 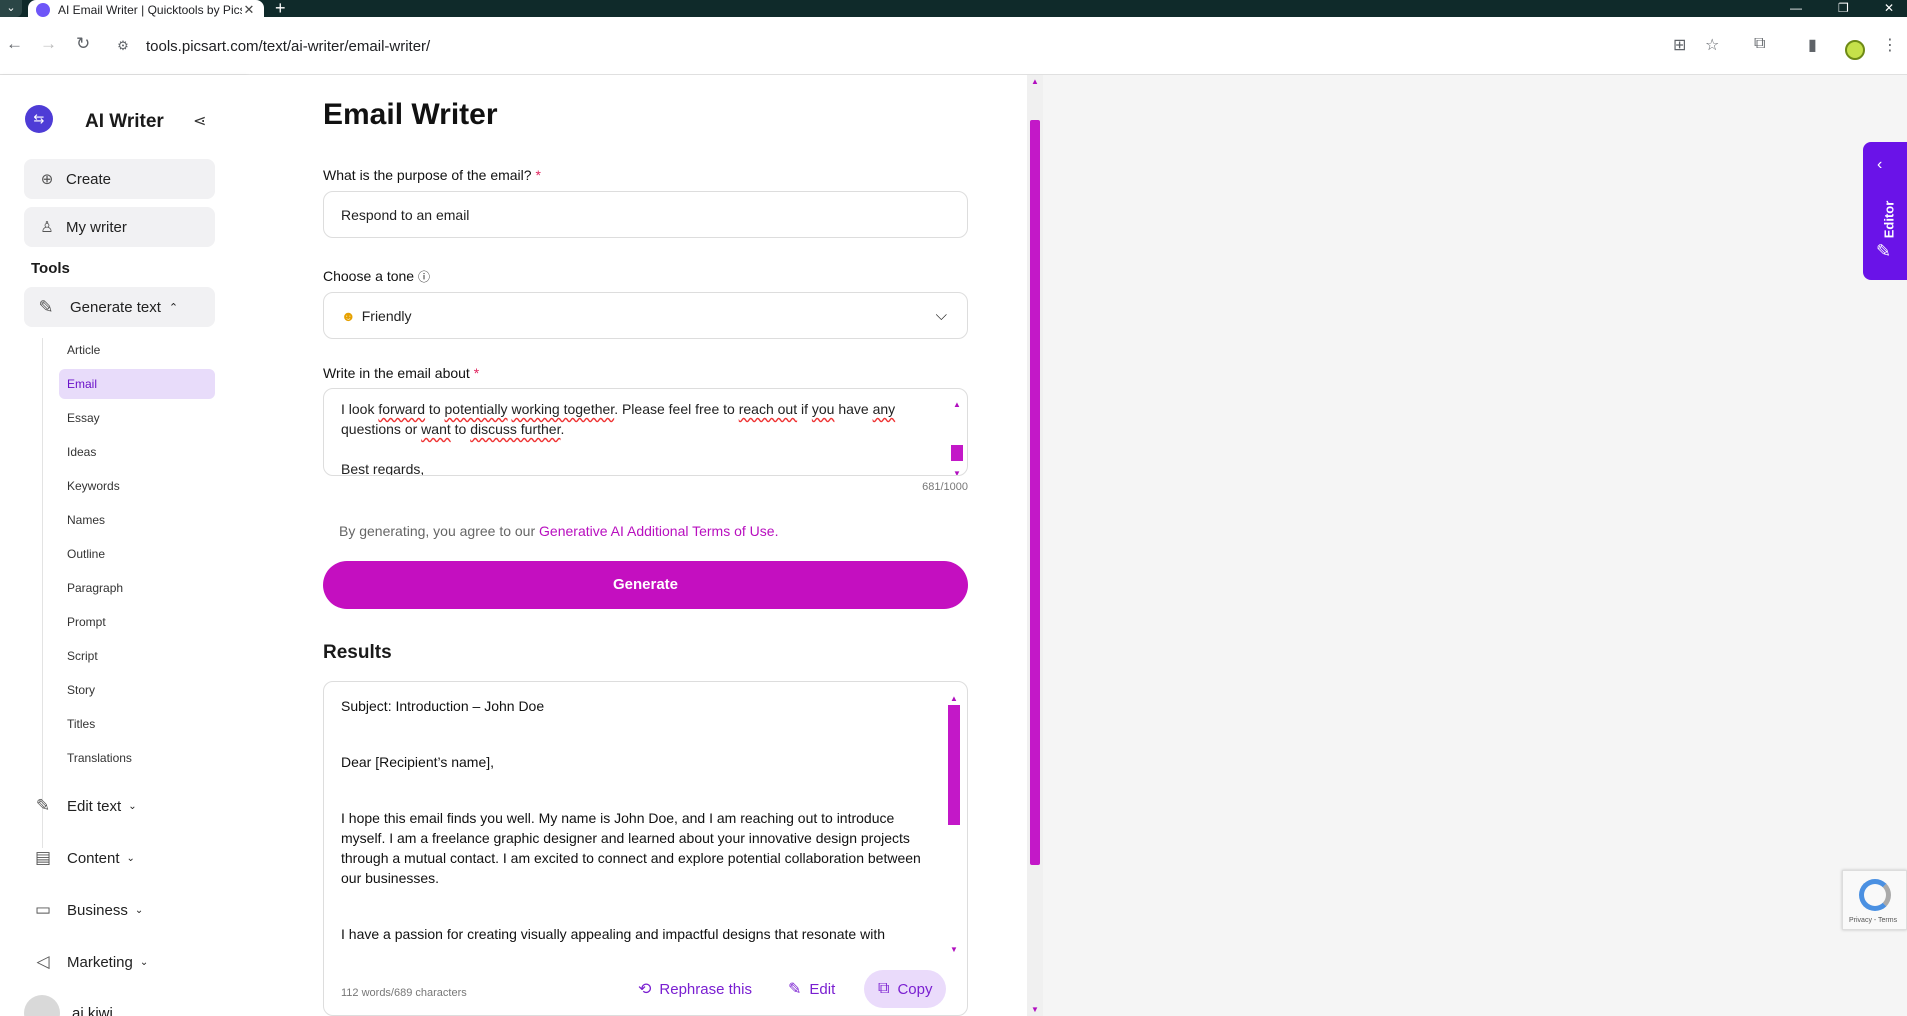 What do you see at coordinates (137, 758) in the screenshot?
I see `sidebar-item-translations: Translations` at bounding box center [137, 758].